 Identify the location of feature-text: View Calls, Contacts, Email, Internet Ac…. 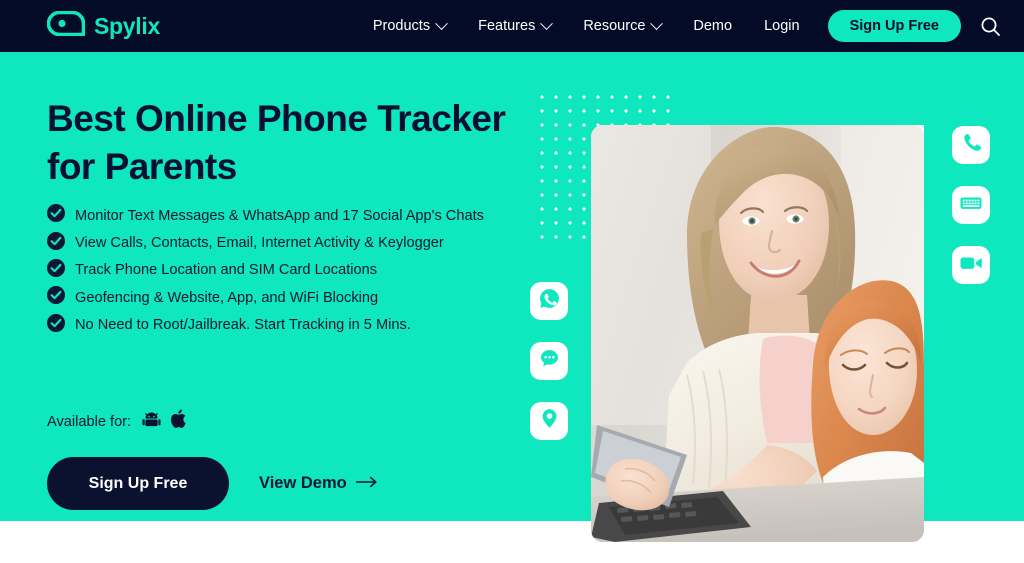
(259, 243).